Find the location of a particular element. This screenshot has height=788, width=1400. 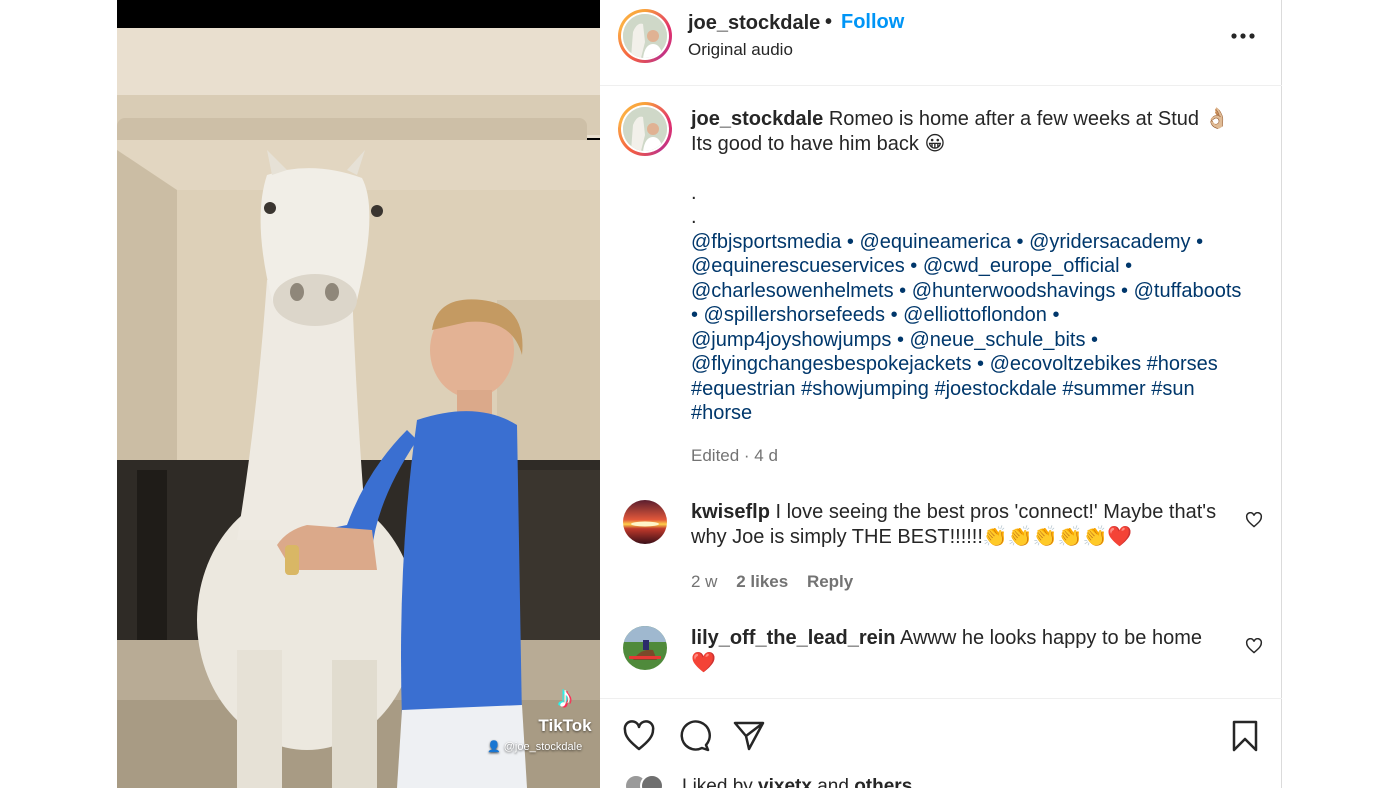

comment-likes: 2 likes is located at coordinates (762, 581).